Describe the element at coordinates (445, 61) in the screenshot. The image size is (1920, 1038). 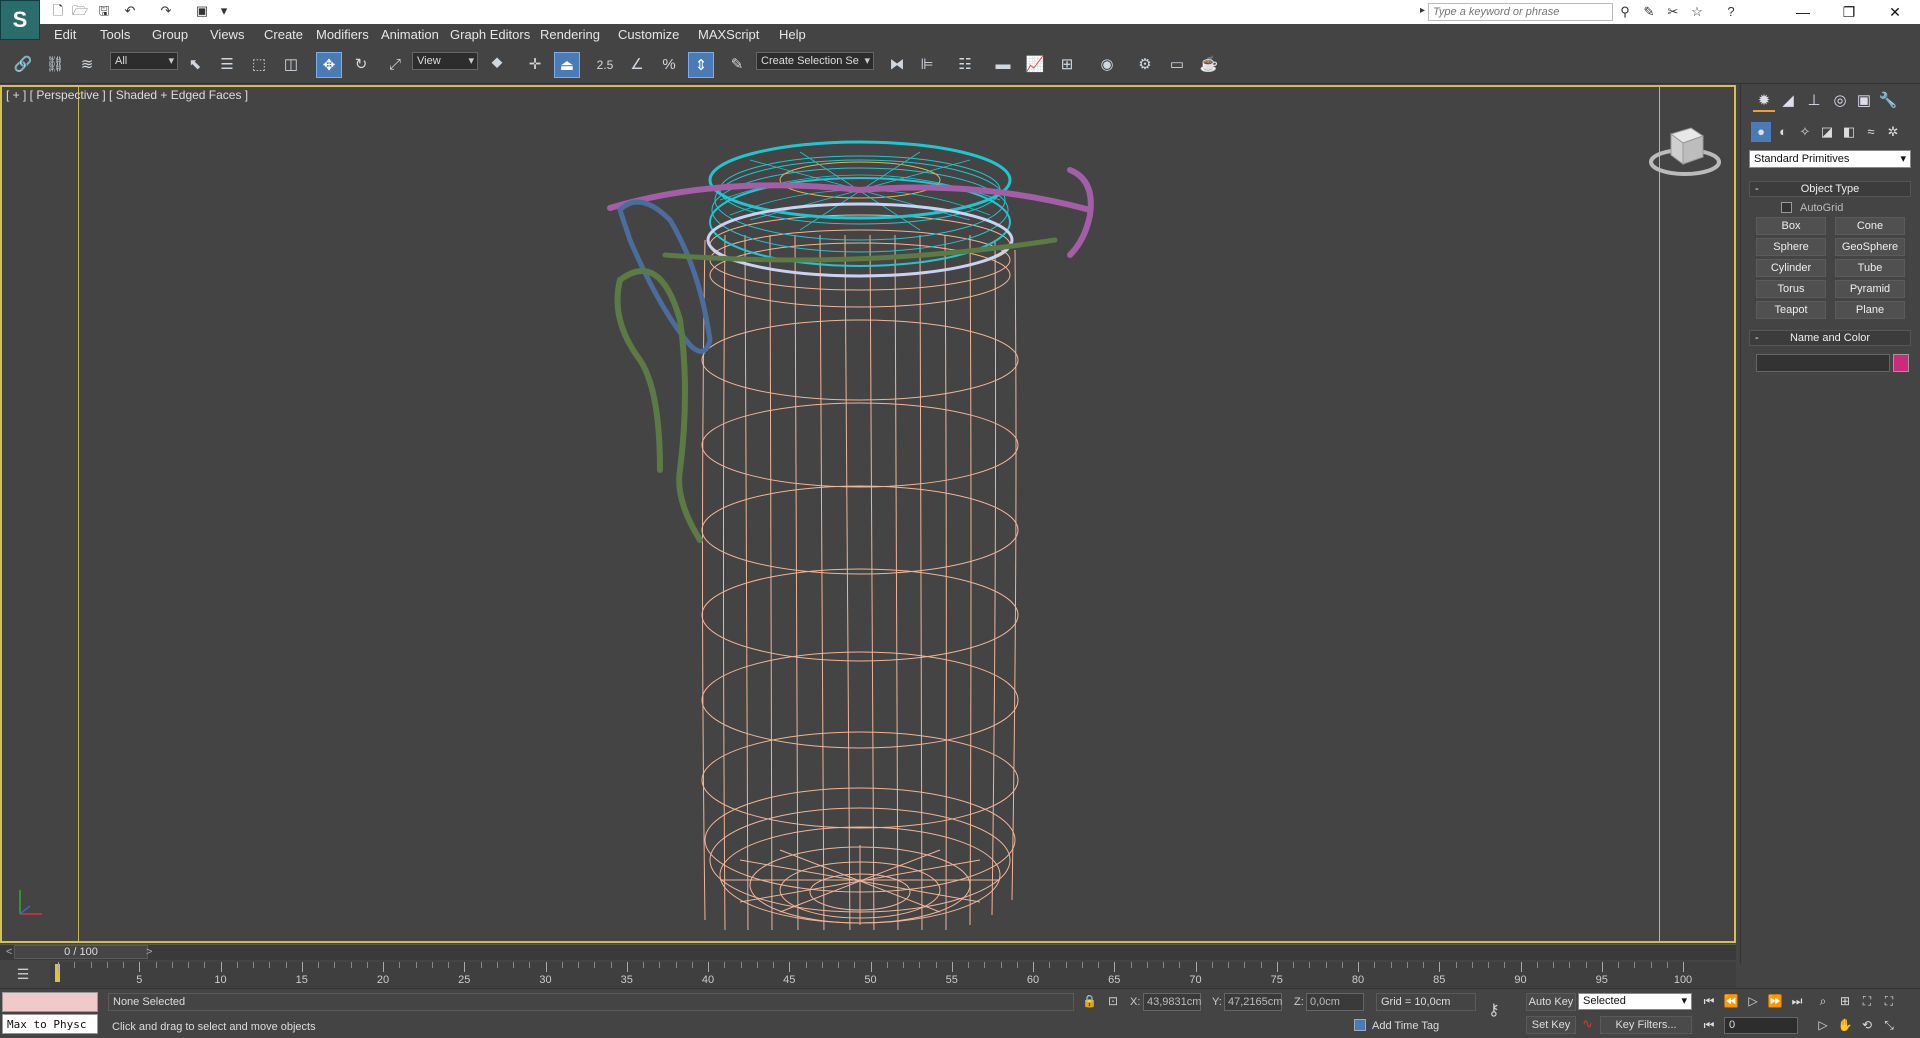
I see `reference-coordinate-dropdown: View` at that location.